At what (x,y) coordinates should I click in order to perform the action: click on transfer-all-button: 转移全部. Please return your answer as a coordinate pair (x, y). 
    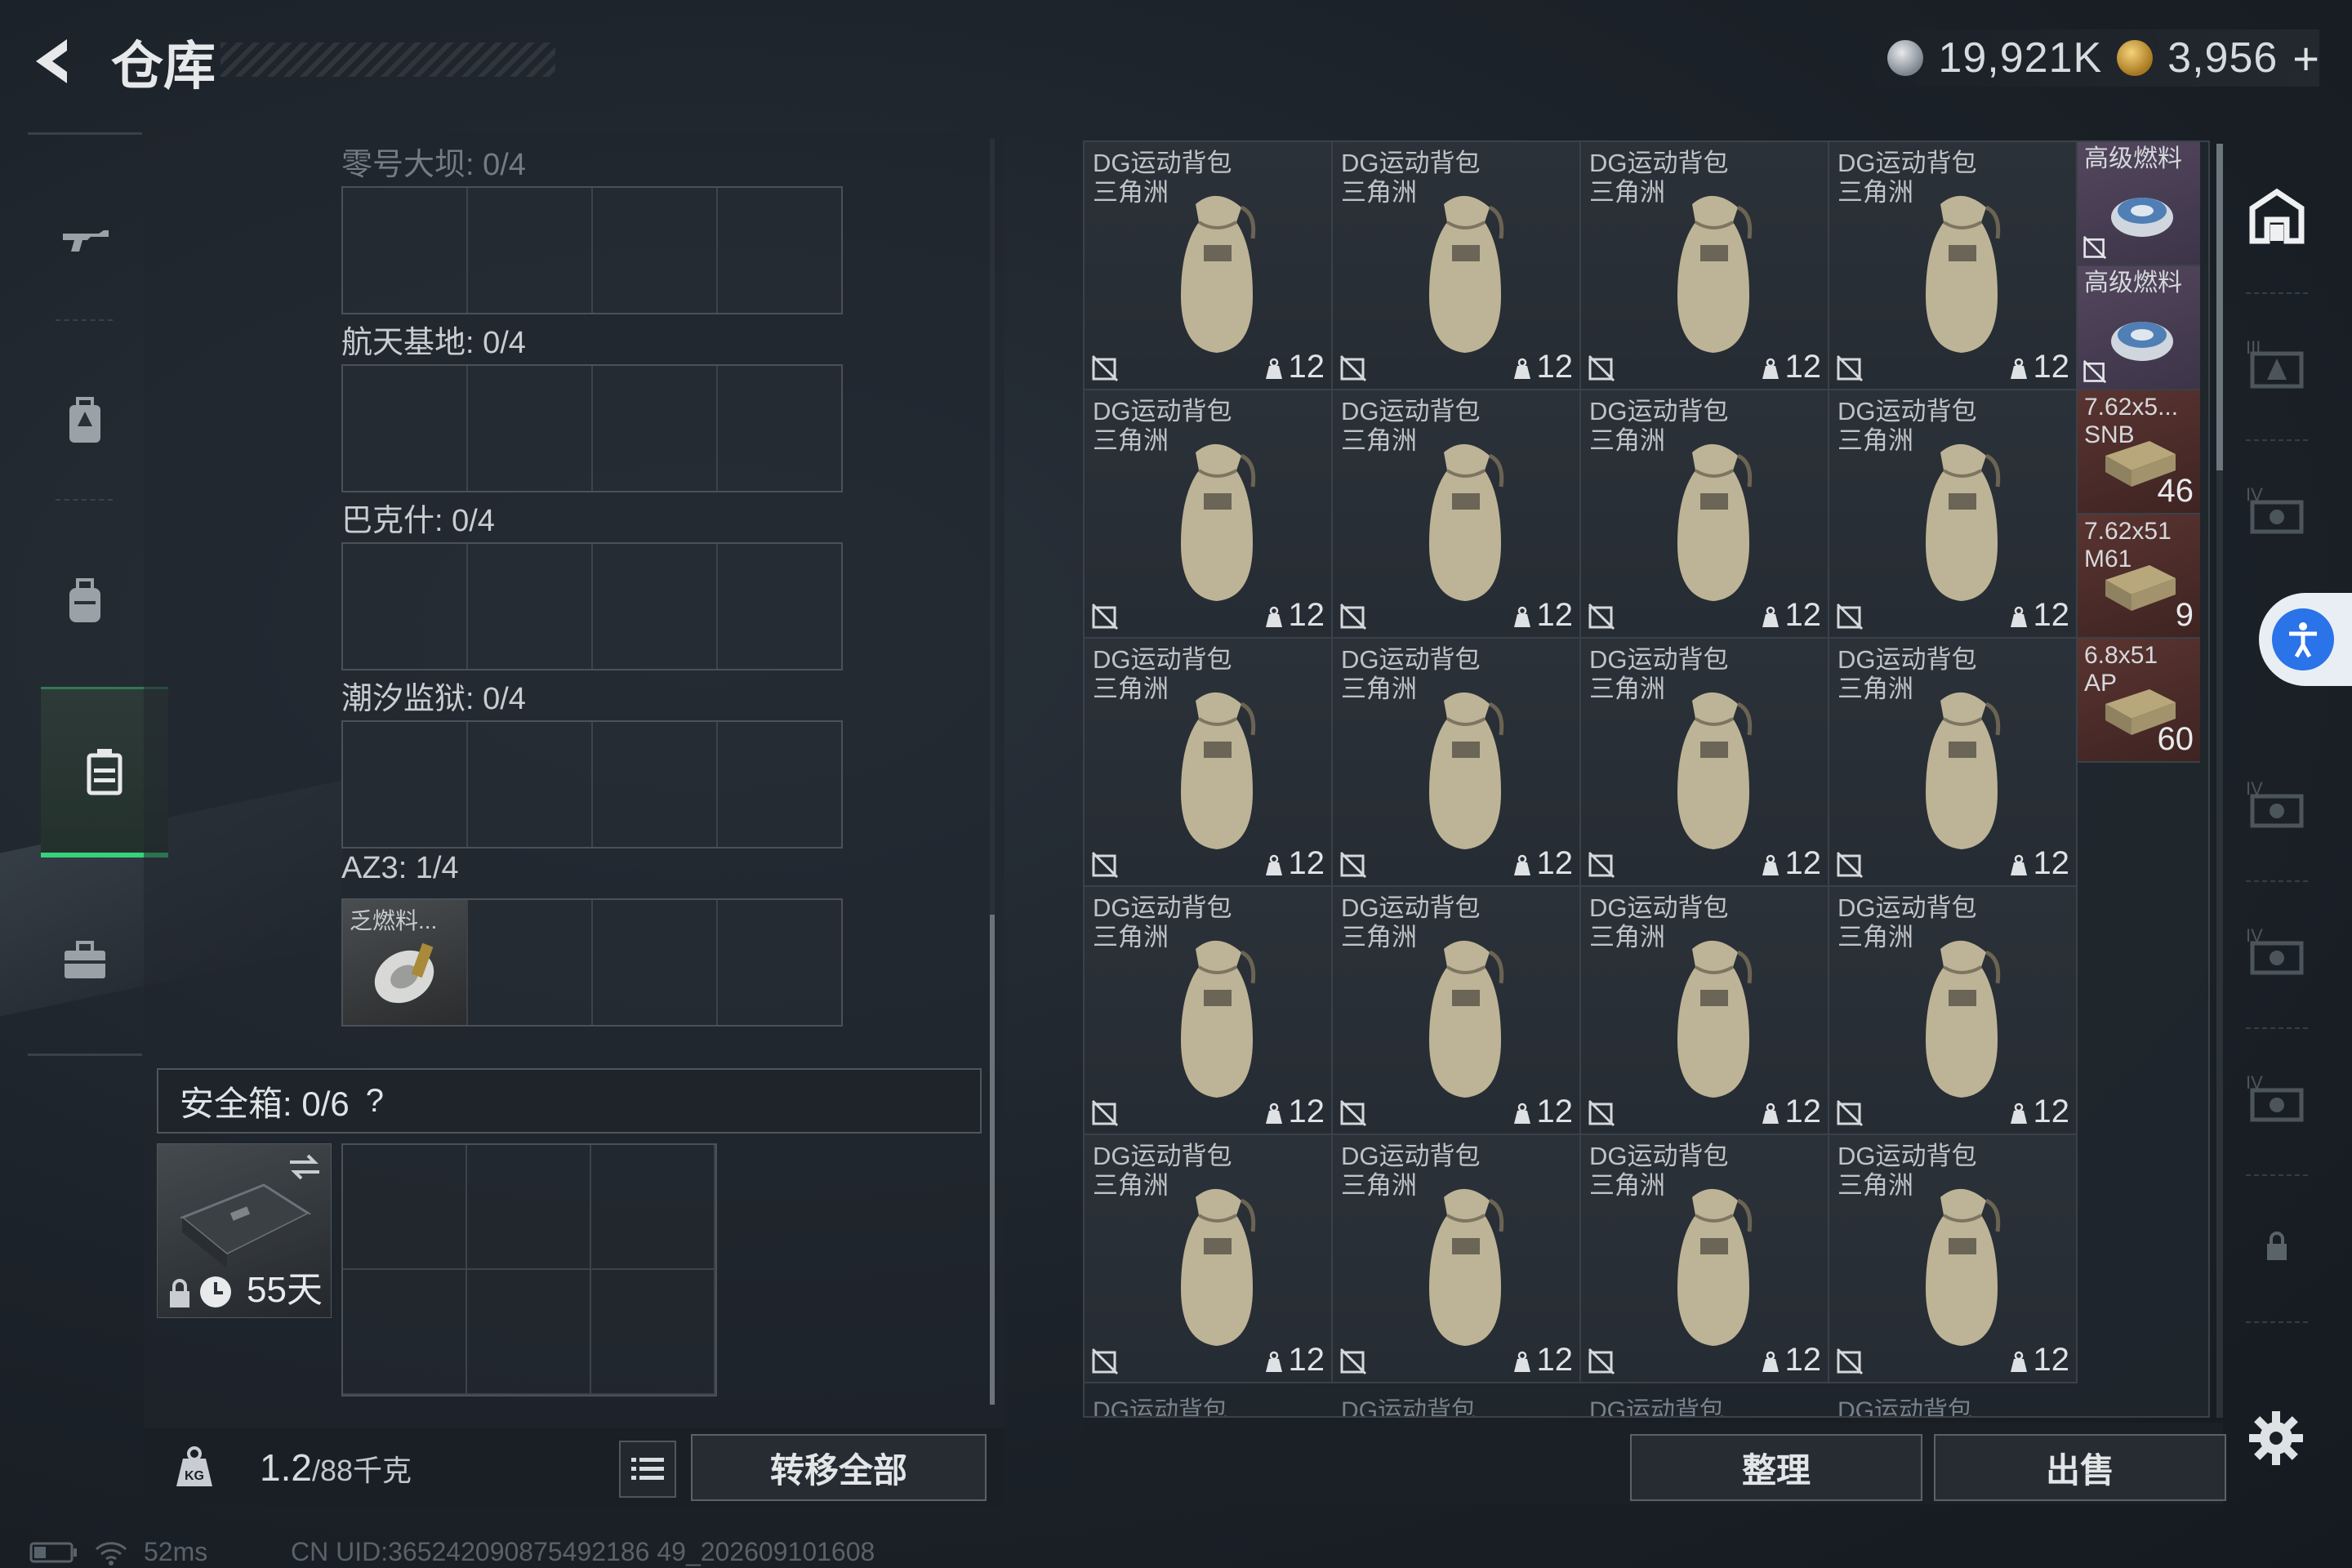
    Looking at the image, I should click on (839, 1467).